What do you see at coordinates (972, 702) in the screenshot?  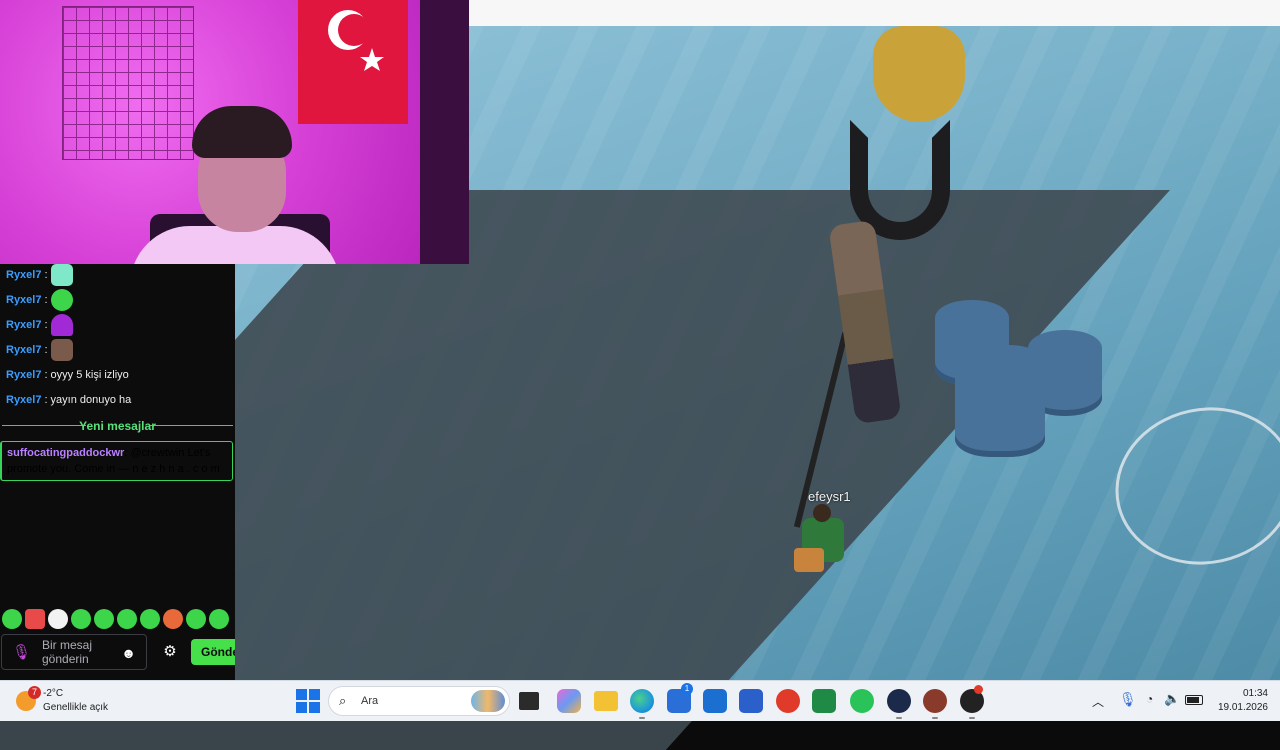 I see `obs-icon` at bounding box center [972, 702].